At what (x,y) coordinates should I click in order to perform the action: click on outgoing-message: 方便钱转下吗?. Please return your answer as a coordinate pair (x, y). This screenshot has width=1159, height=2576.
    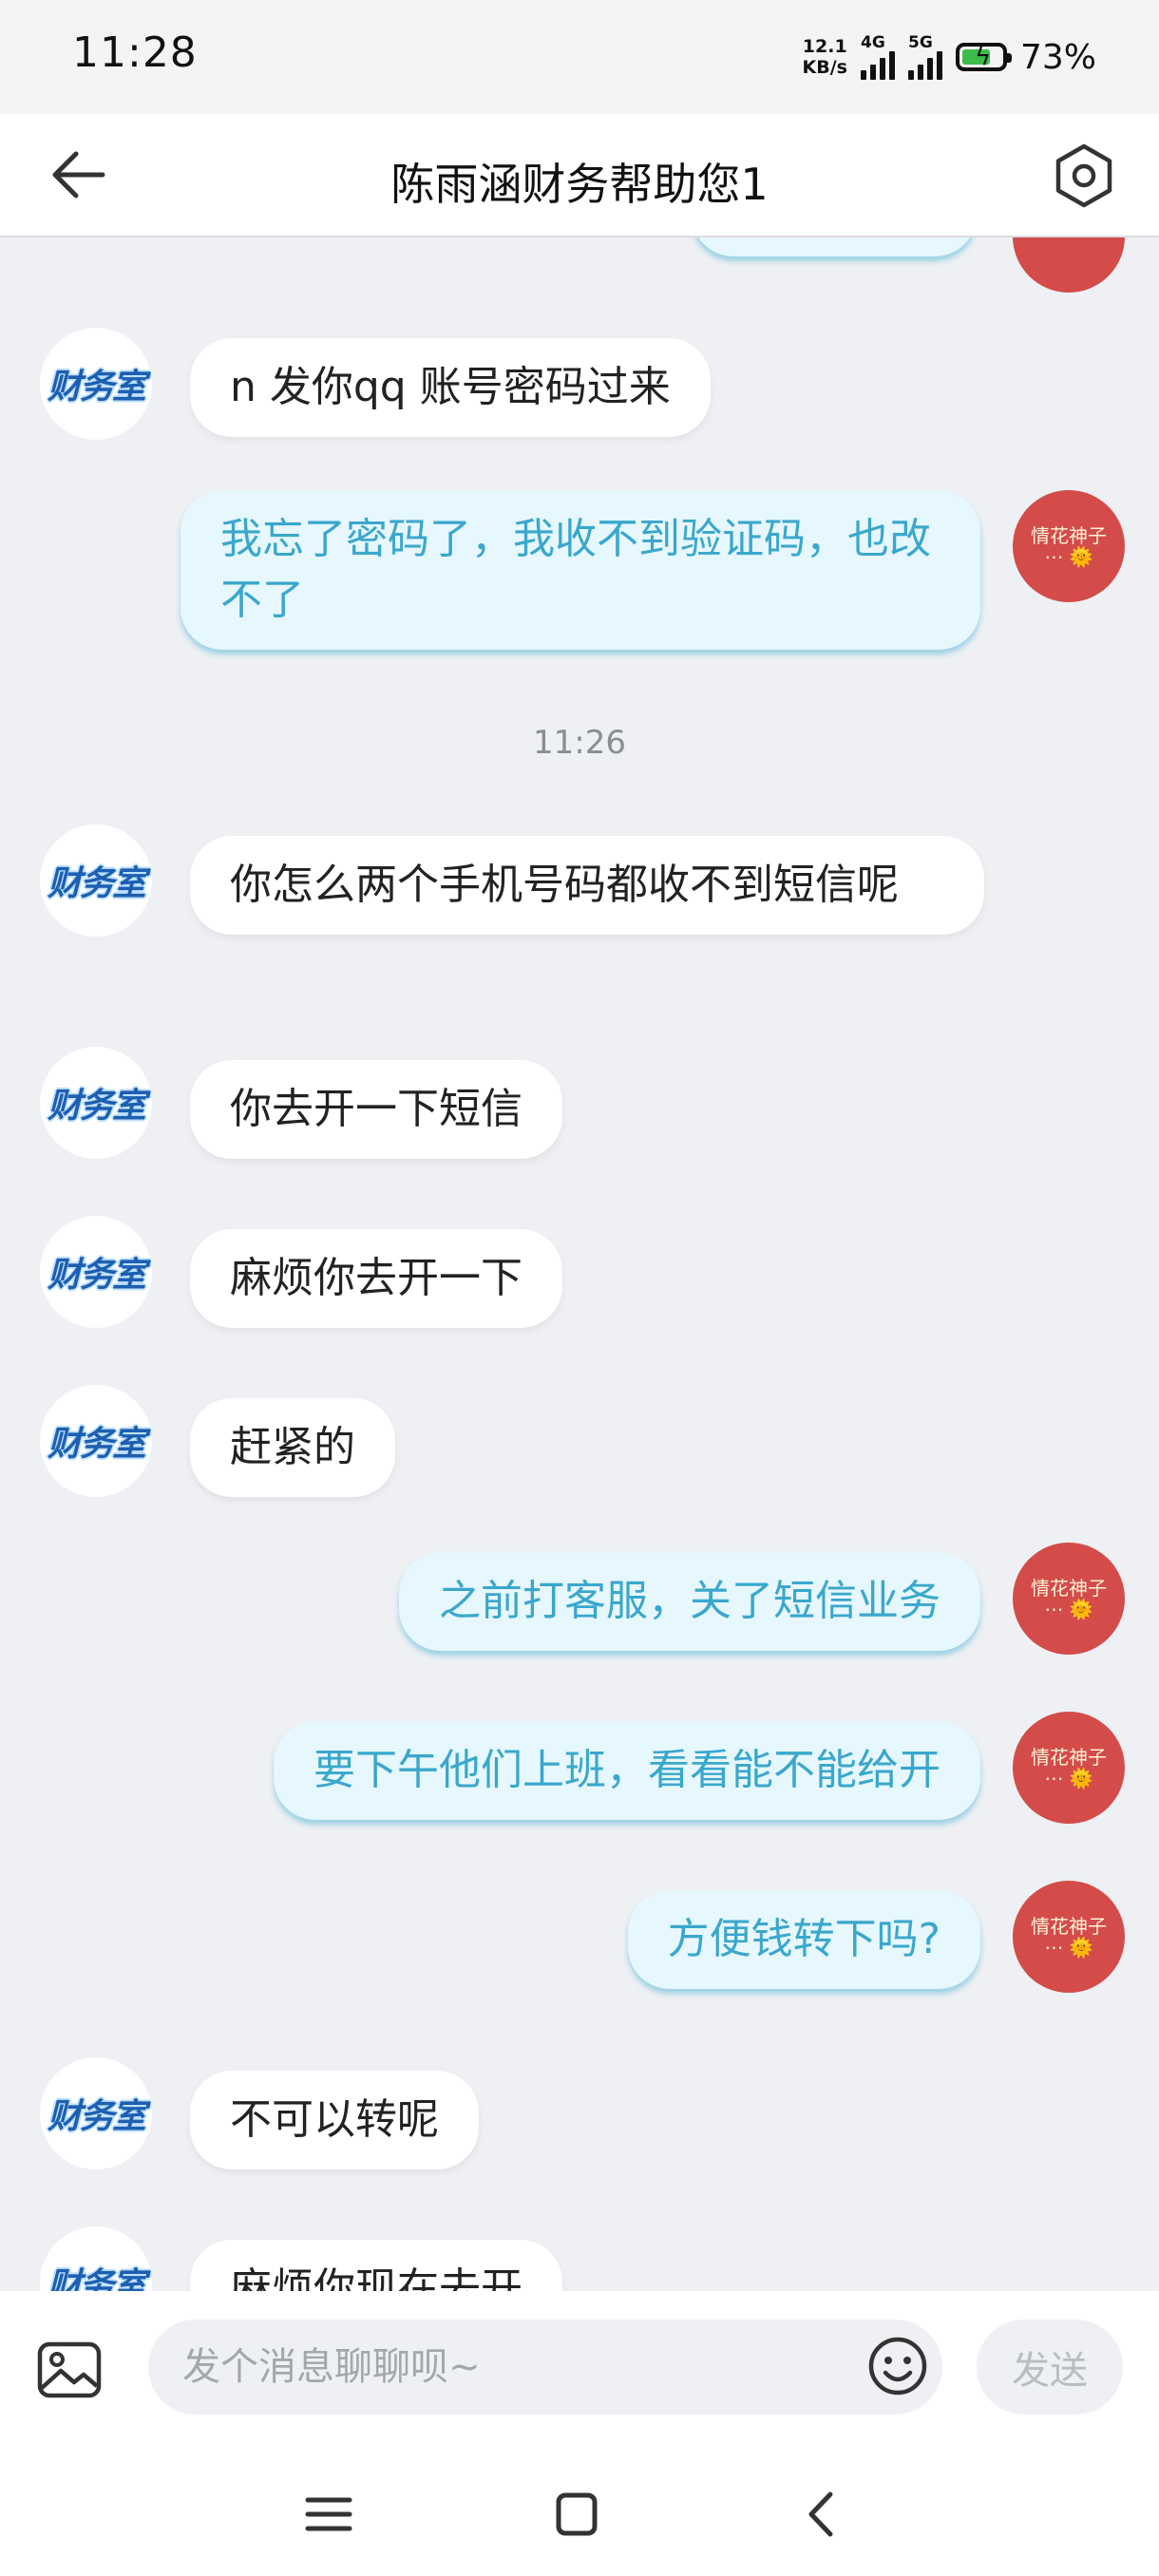
    Looking at the image, I should click on (803, 1939).